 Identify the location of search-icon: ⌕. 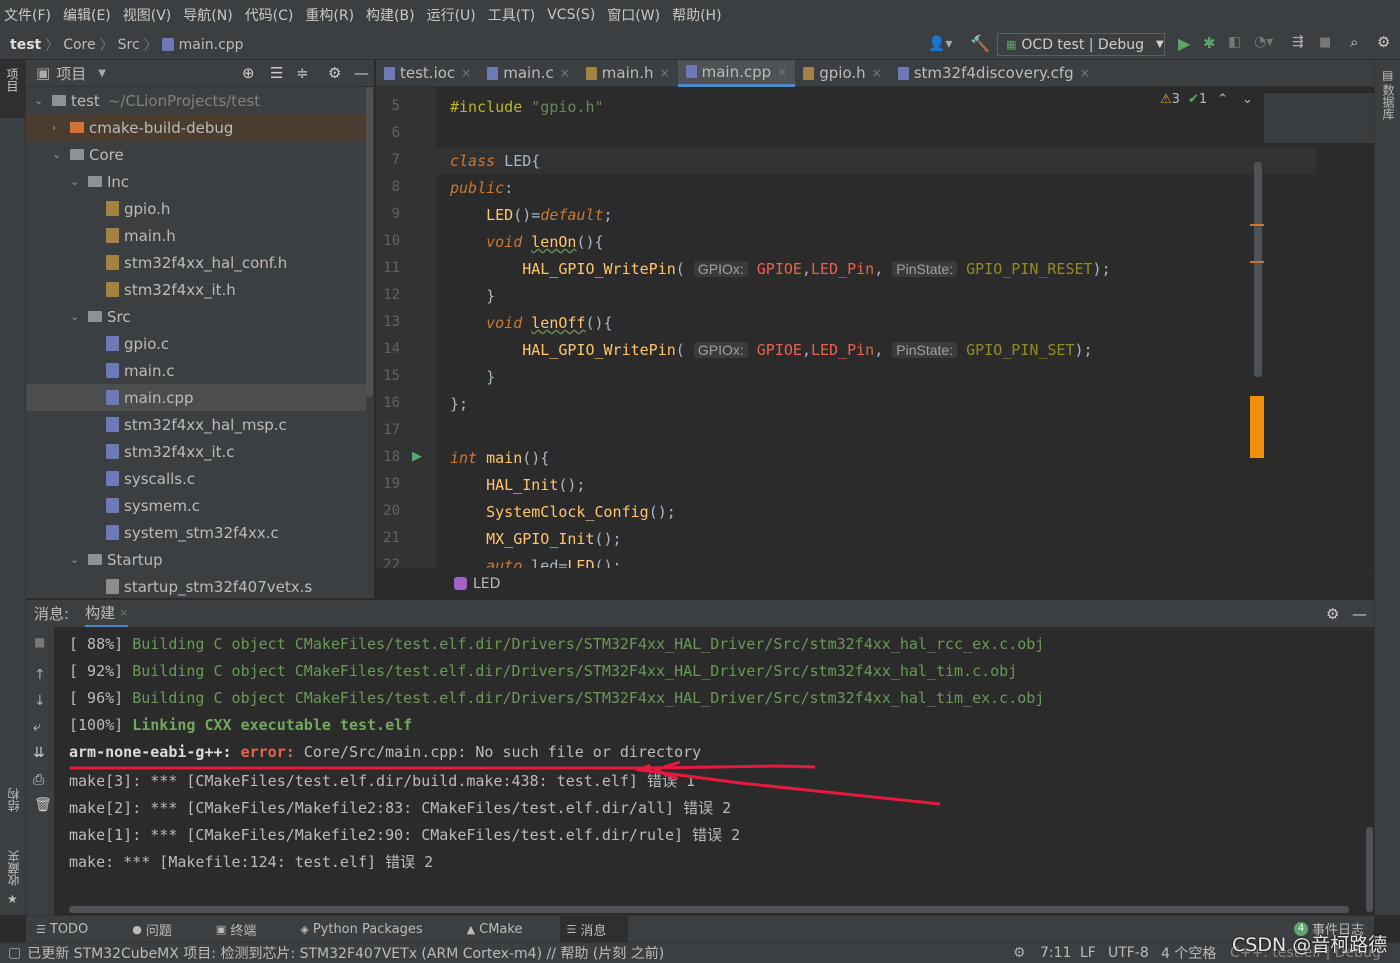
(1354, 42).